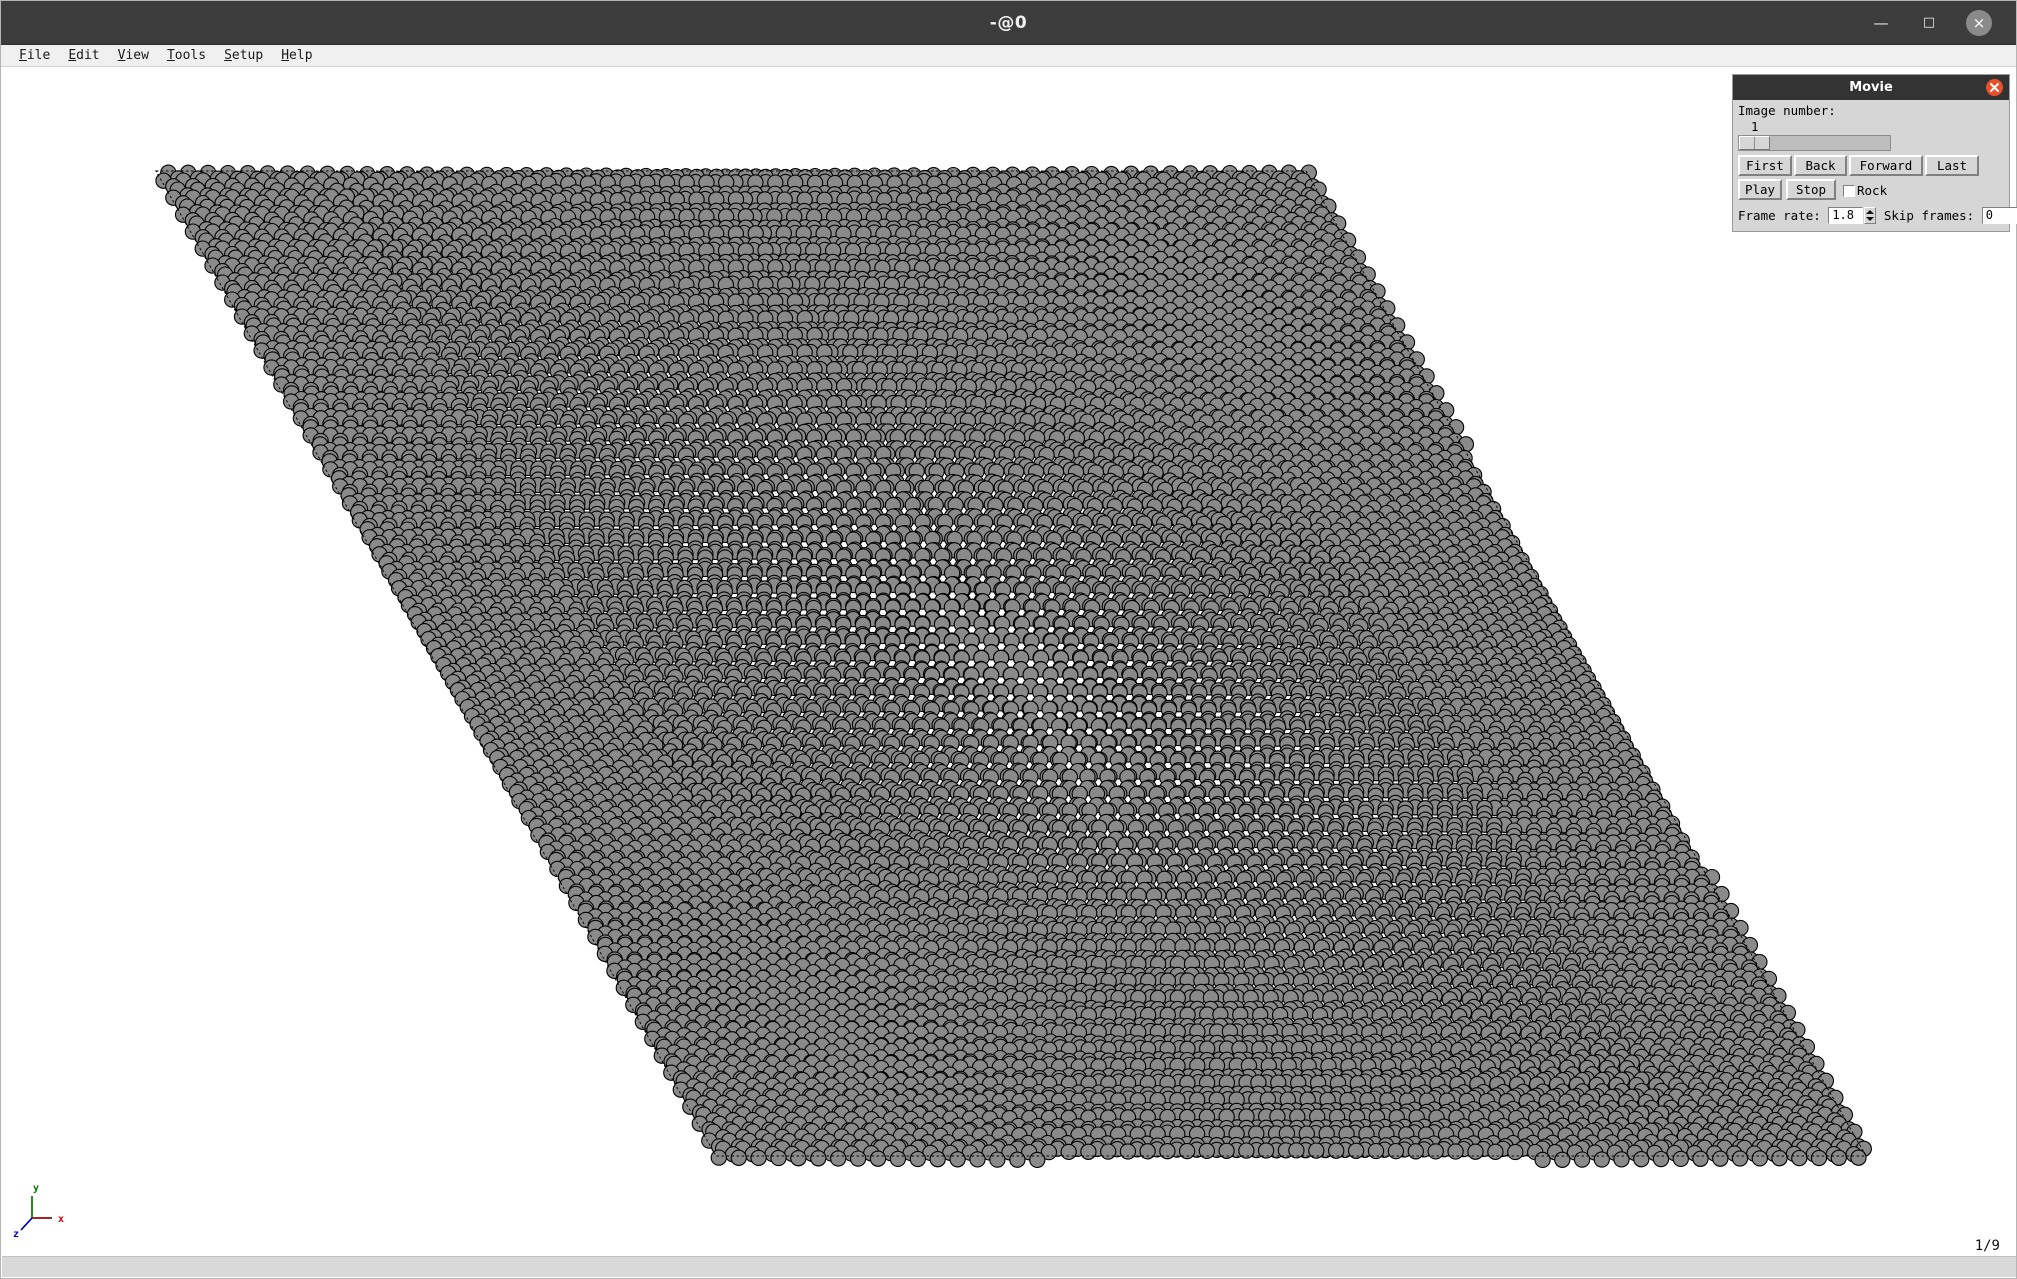 The width and height of the screenshot is (2017, 1279). Describe the element at coordinates (285, 55) in the screenshot. I see `menu-help-accel: H` at that location.